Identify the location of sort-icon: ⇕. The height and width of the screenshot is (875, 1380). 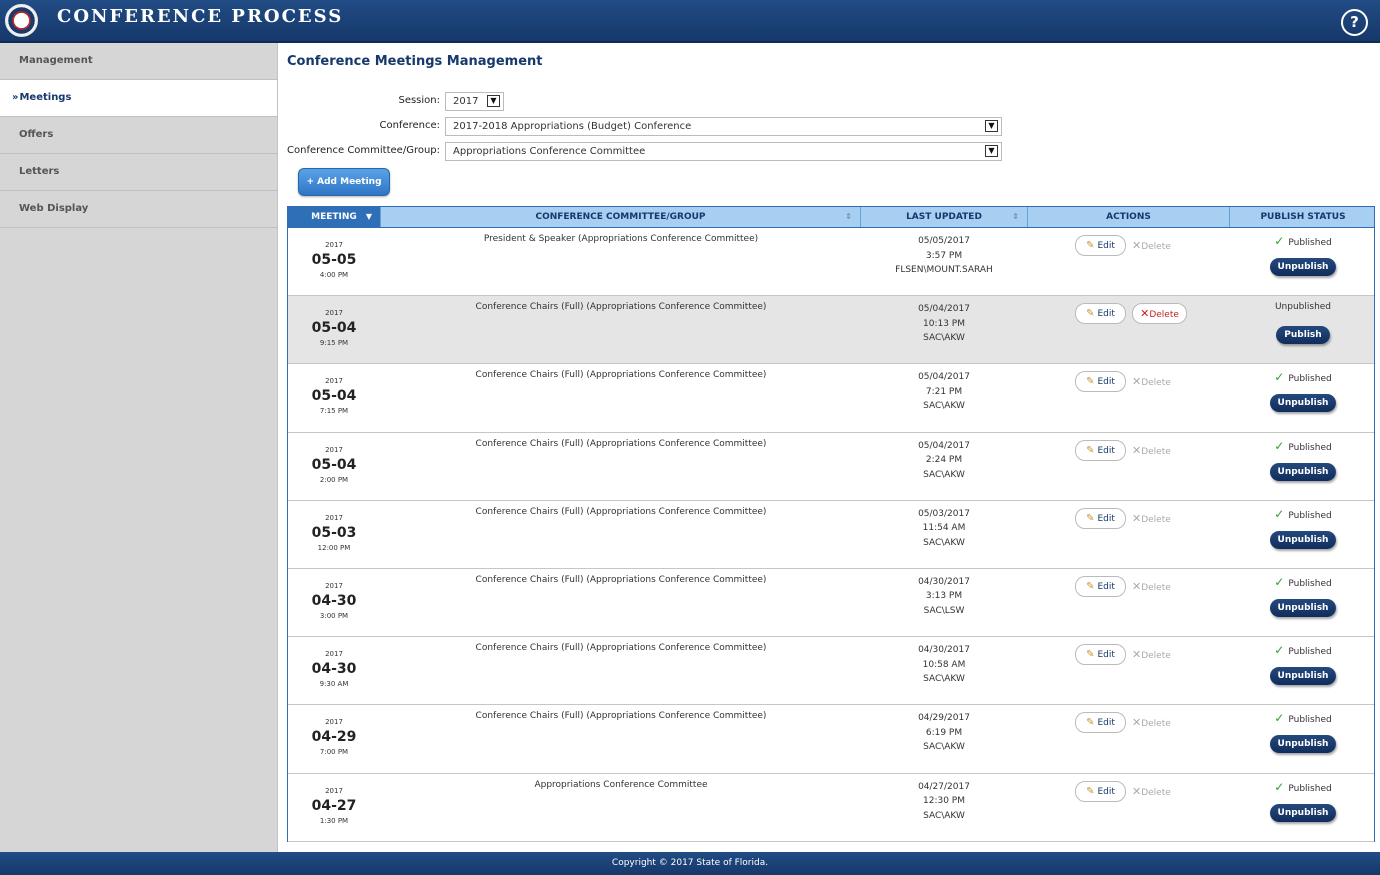
(1015, 216).